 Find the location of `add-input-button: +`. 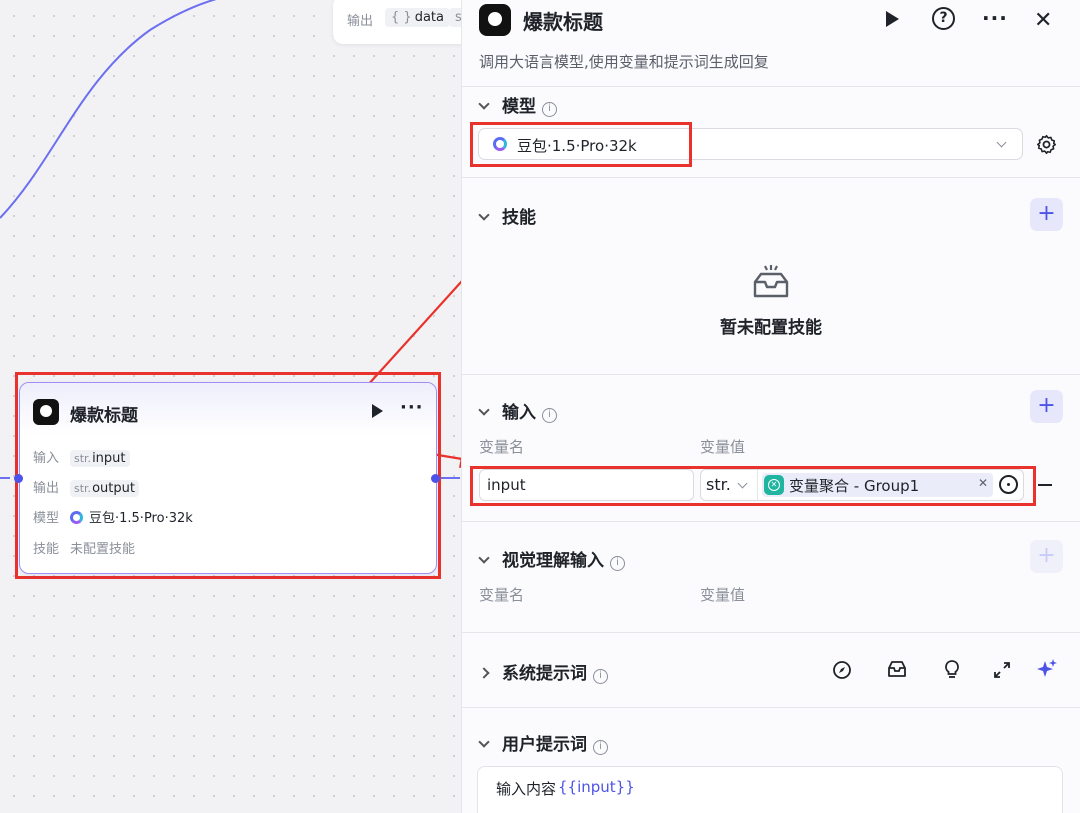

add-input-button: + is located at coordinates (1046, 406).